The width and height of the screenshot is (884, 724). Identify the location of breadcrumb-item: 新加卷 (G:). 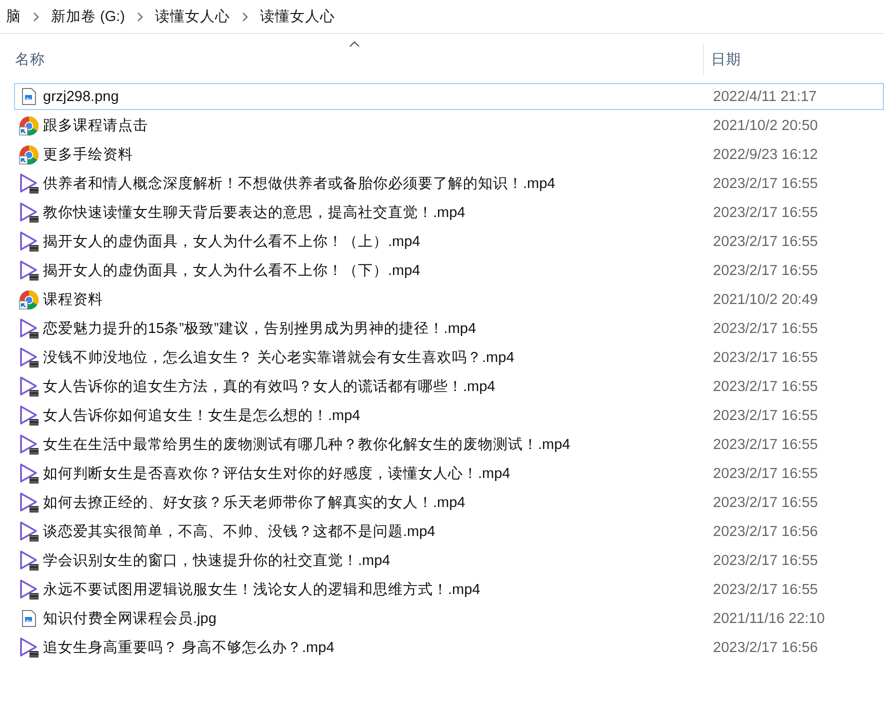
(88, 16).